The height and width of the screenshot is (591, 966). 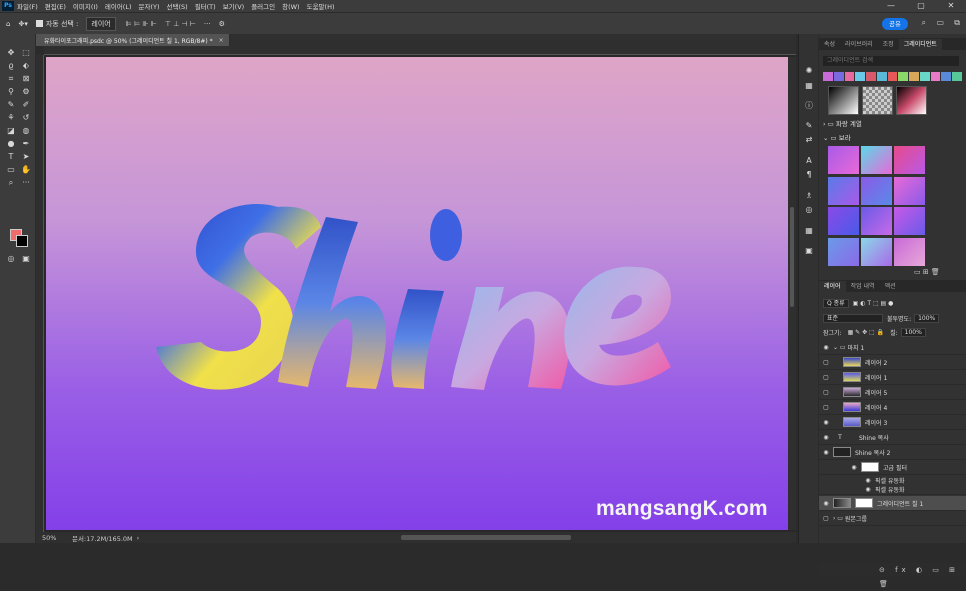 I want to click on menu-file: 파일(F), so click(x=27, y=6).